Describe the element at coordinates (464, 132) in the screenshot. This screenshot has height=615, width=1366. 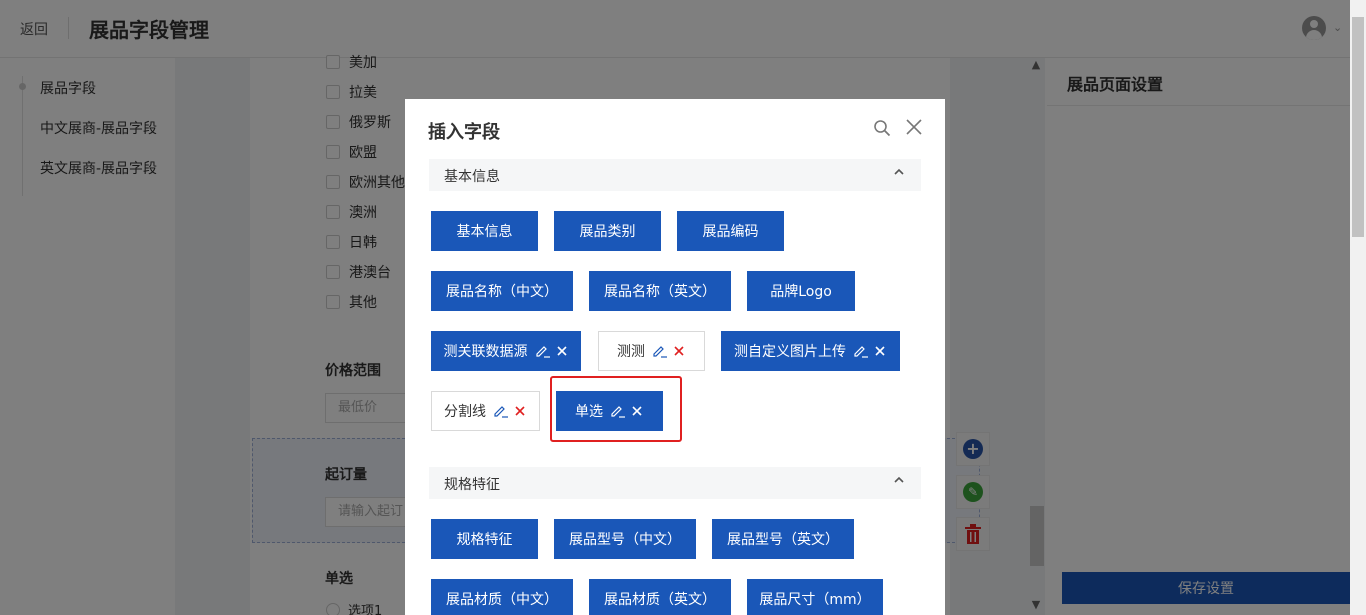
I see `dialog-title: 插入字段` at that location.